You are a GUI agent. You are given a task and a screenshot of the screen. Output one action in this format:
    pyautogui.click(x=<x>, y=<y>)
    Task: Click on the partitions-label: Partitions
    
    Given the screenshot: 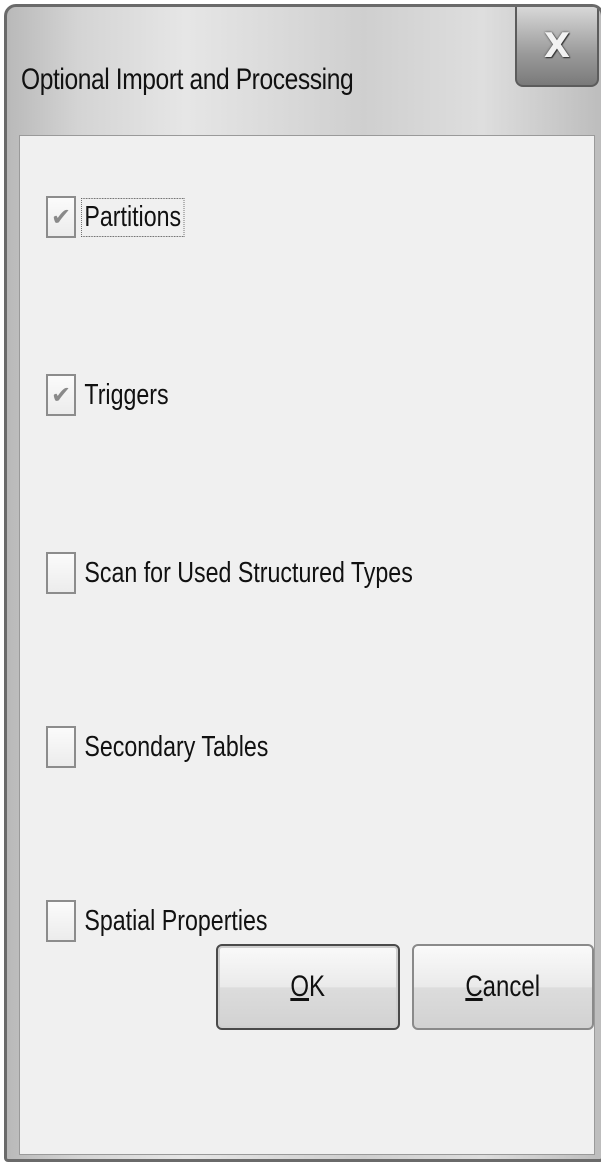 What is the action you would take?
    pyautogui.click(x=133, y=217)
    